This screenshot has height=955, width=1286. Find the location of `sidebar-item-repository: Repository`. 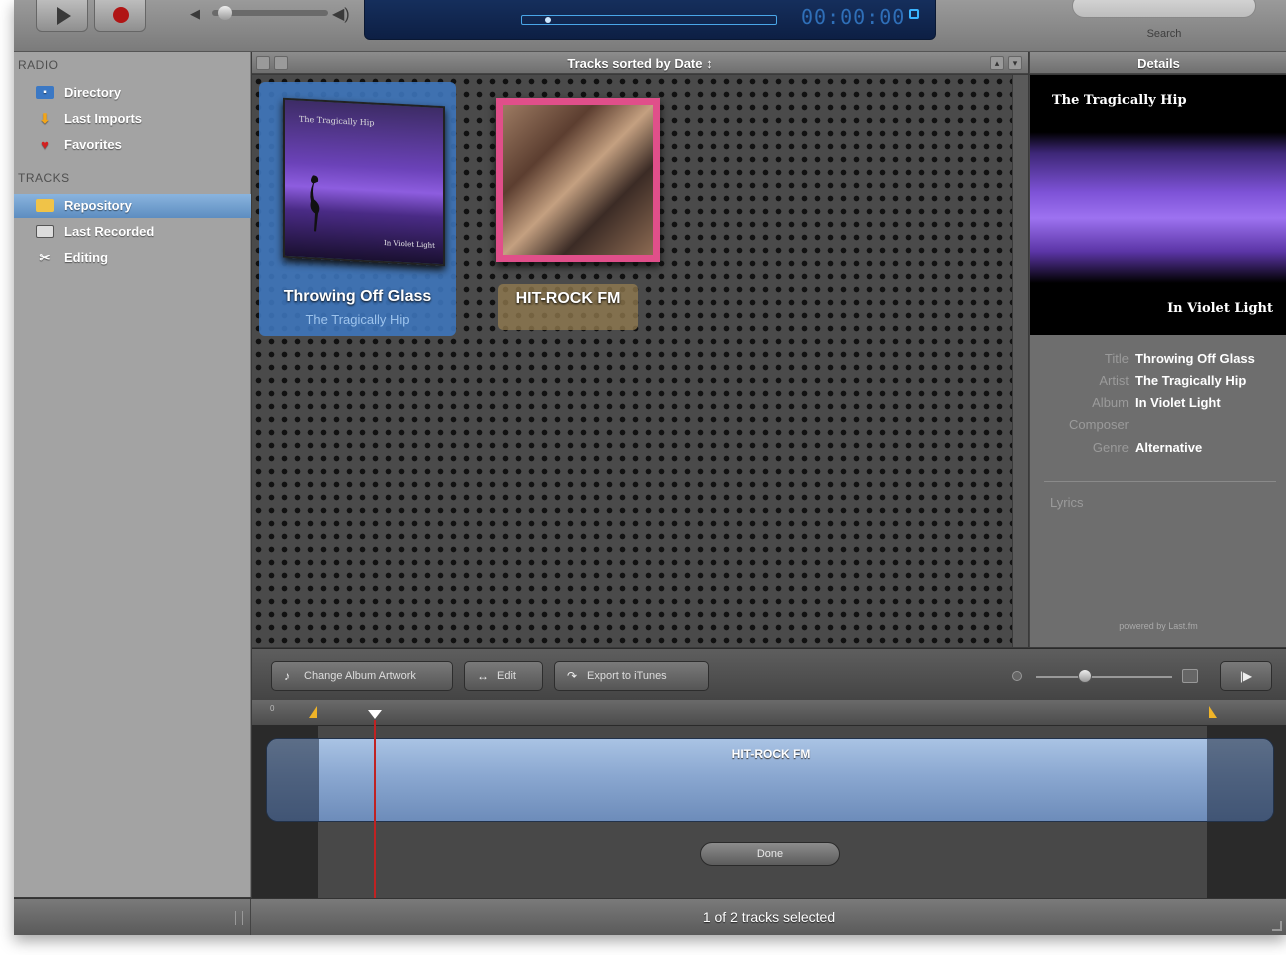

sidebar-item-repository: Repository is located at coordinates (132, 206).